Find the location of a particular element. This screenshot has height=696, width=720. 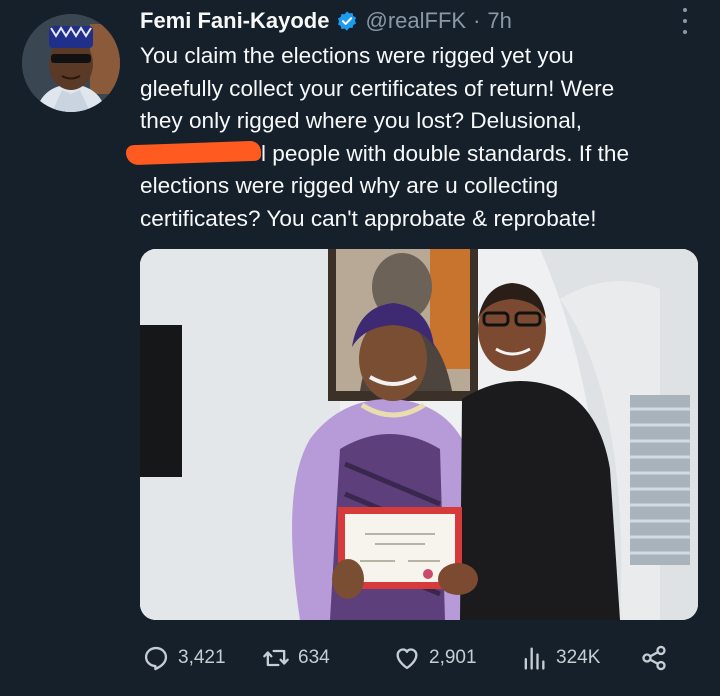

tweet-header: Femi Fani-Kayode @realFFK · 7h is located at coordinates (400, 21).